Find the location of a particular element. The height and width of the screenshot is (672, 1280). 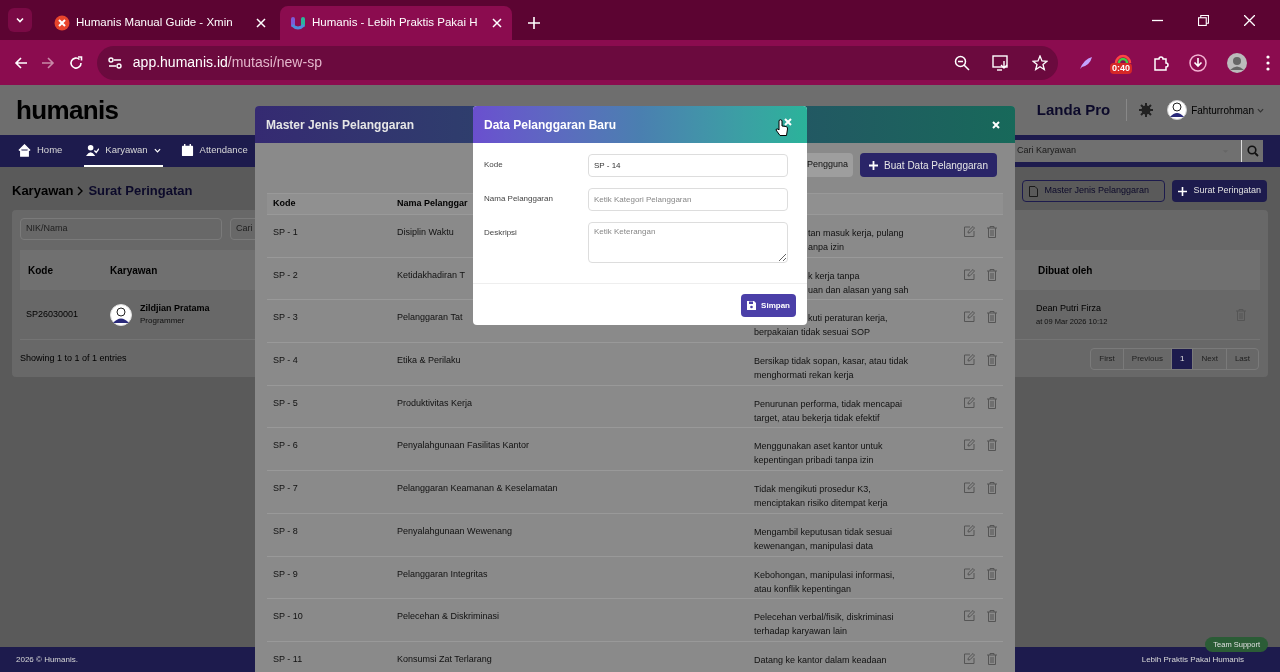

back-arrow-icon is located at coordinates (20, 62).